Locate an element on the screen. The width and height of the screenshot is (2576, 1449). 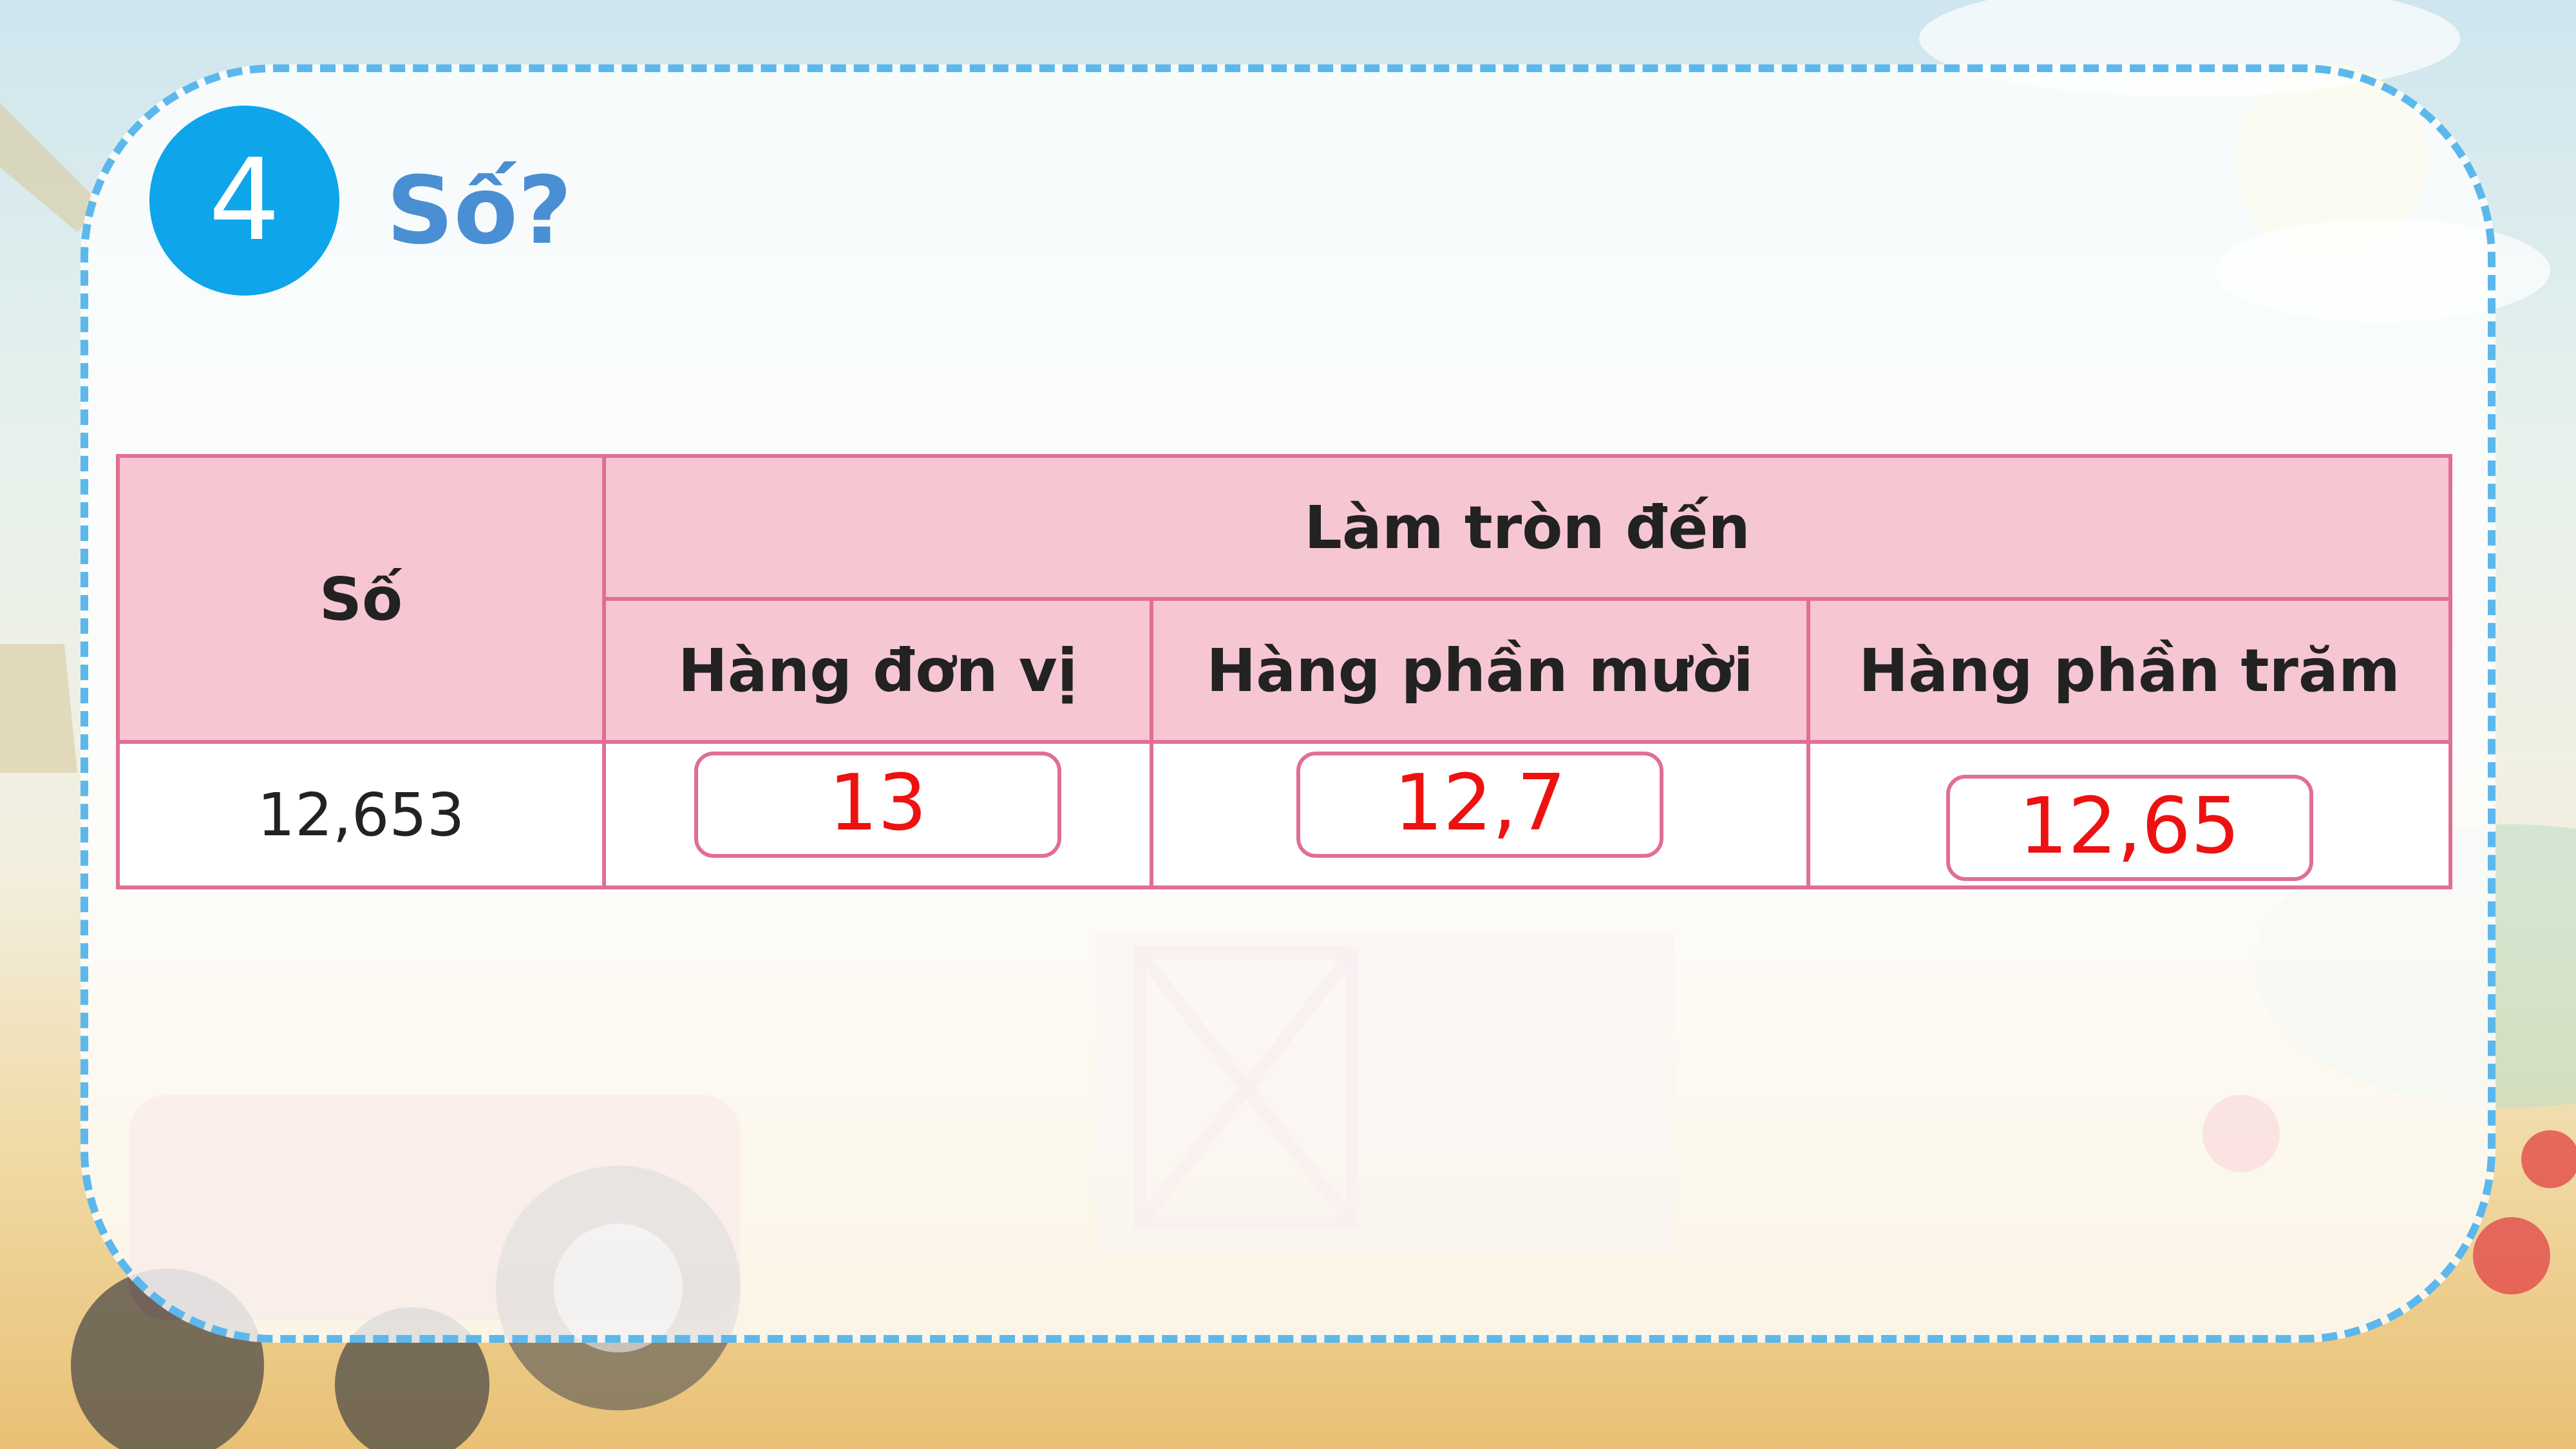
answer-box-tenths: 12,7 is located at coordinates (1479, 805).